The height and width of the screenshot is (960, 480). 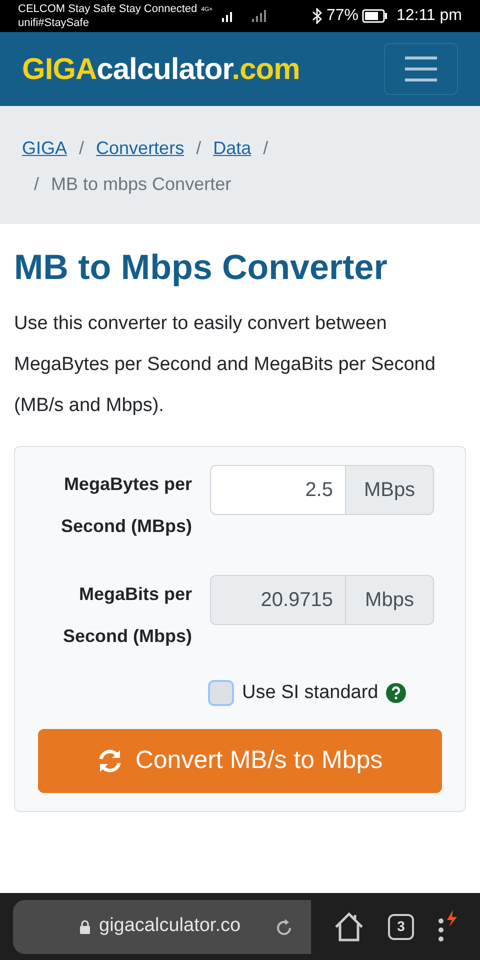 What do you see at coordinates (401, 927) in the screenshot?
I see `tab-count: 3` at bounding box center [401, 927].